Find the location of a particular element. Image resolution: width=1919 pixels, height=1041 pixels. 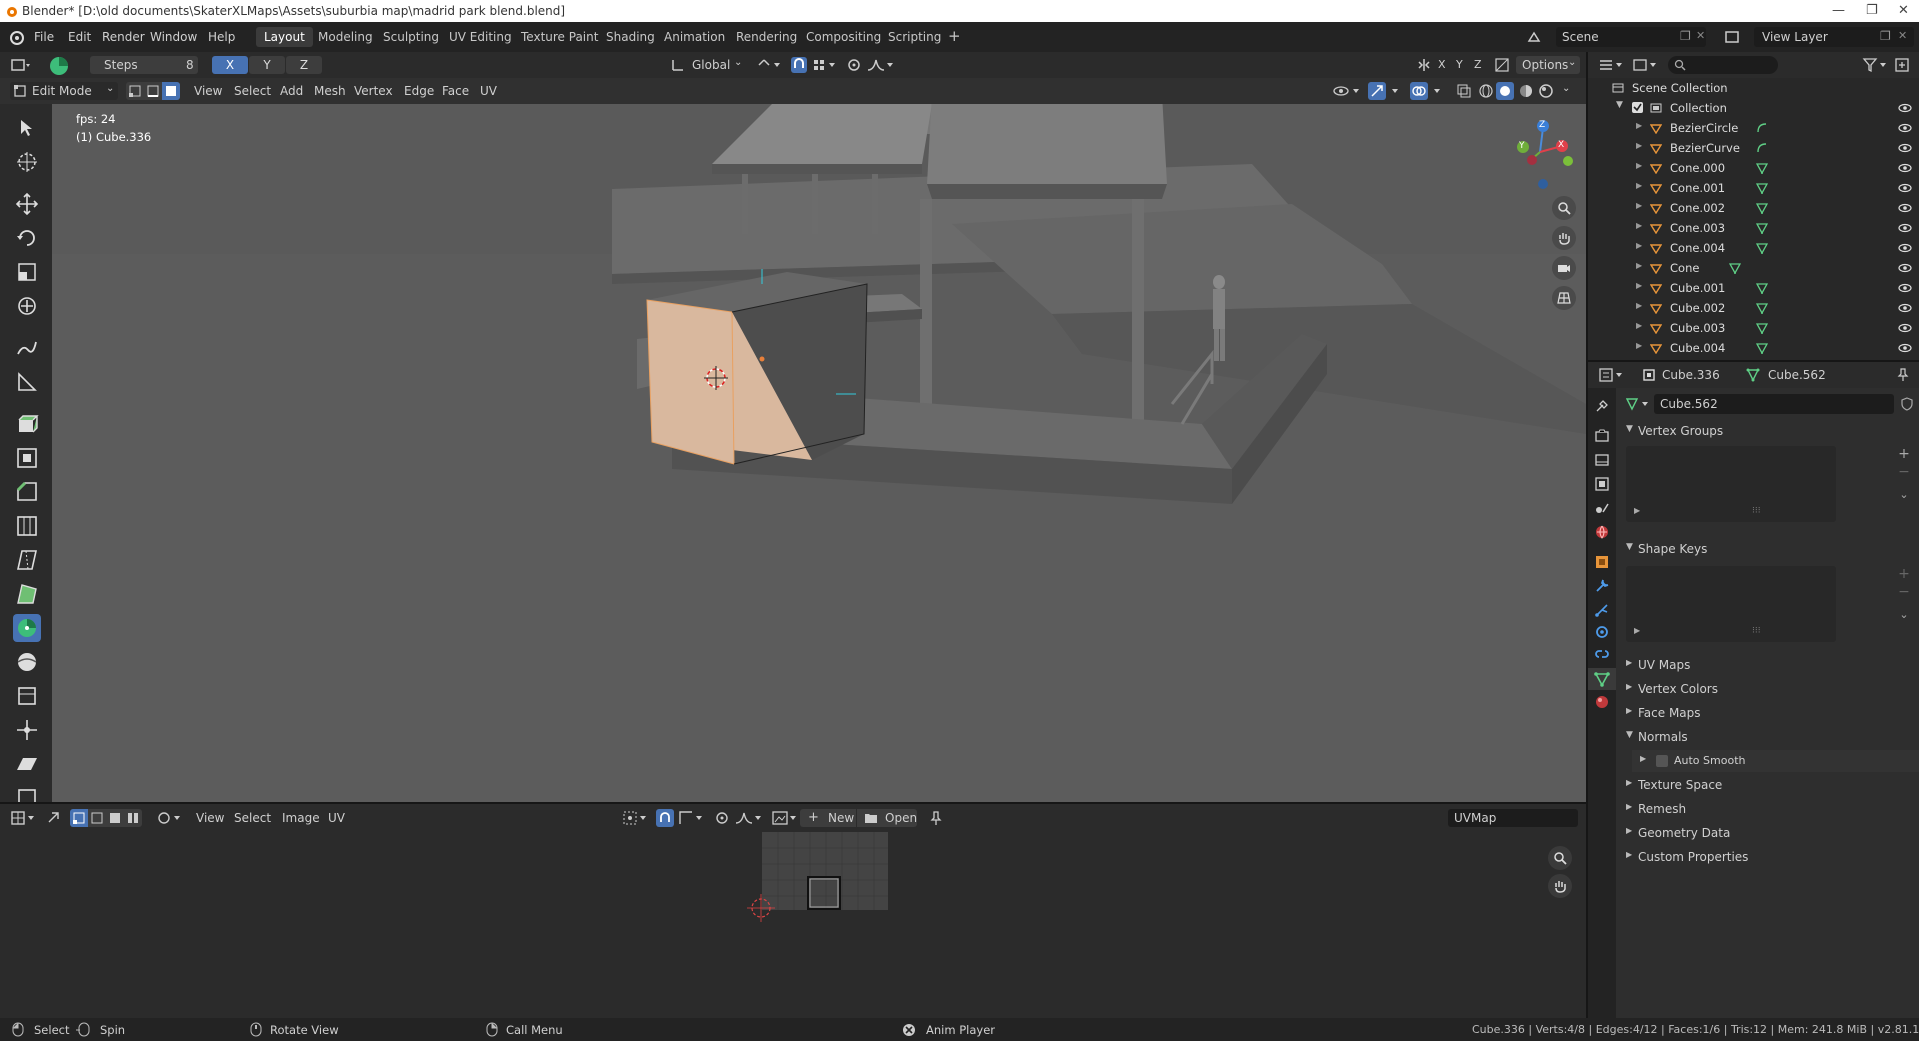

shape-key-list: ▶ ⁝⁝⁝ is located at coordinates (1731, 604).